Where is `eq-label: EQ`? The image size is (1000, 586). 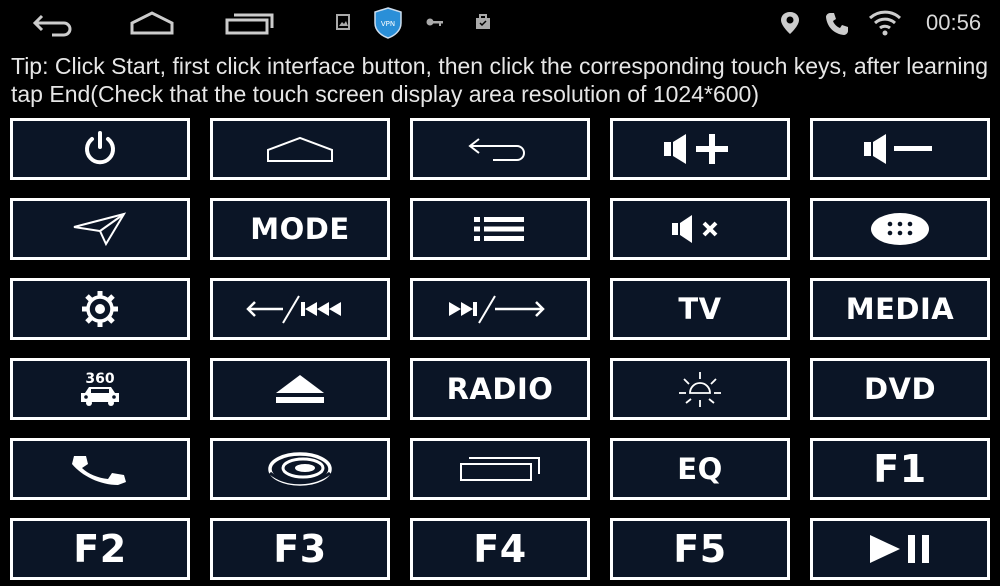 eq-label: EQ is located at coordinates (700, 469).